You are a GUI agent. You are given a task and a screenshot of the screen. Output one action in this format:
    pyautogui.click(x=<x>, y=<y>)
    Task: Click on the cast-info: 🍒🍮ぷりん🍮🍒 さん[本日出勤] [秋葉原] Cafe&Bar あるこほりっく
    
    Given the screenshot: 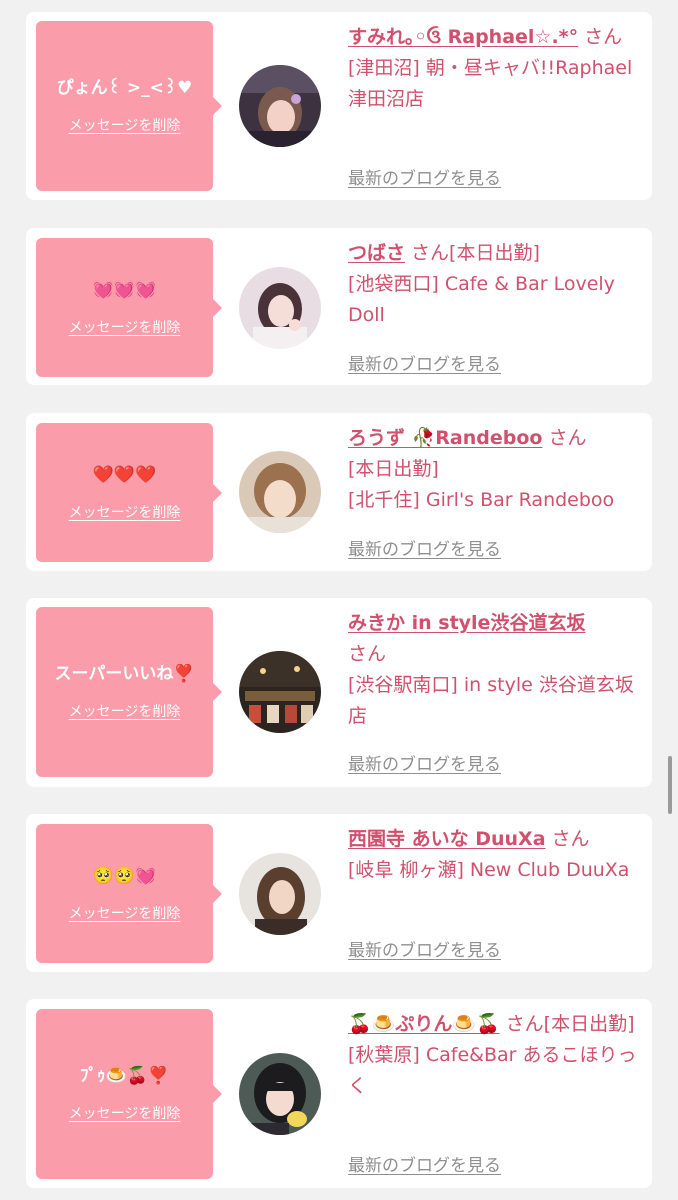 What is the action you would take?
    pyautogui.click(x=496, y=1055)
    